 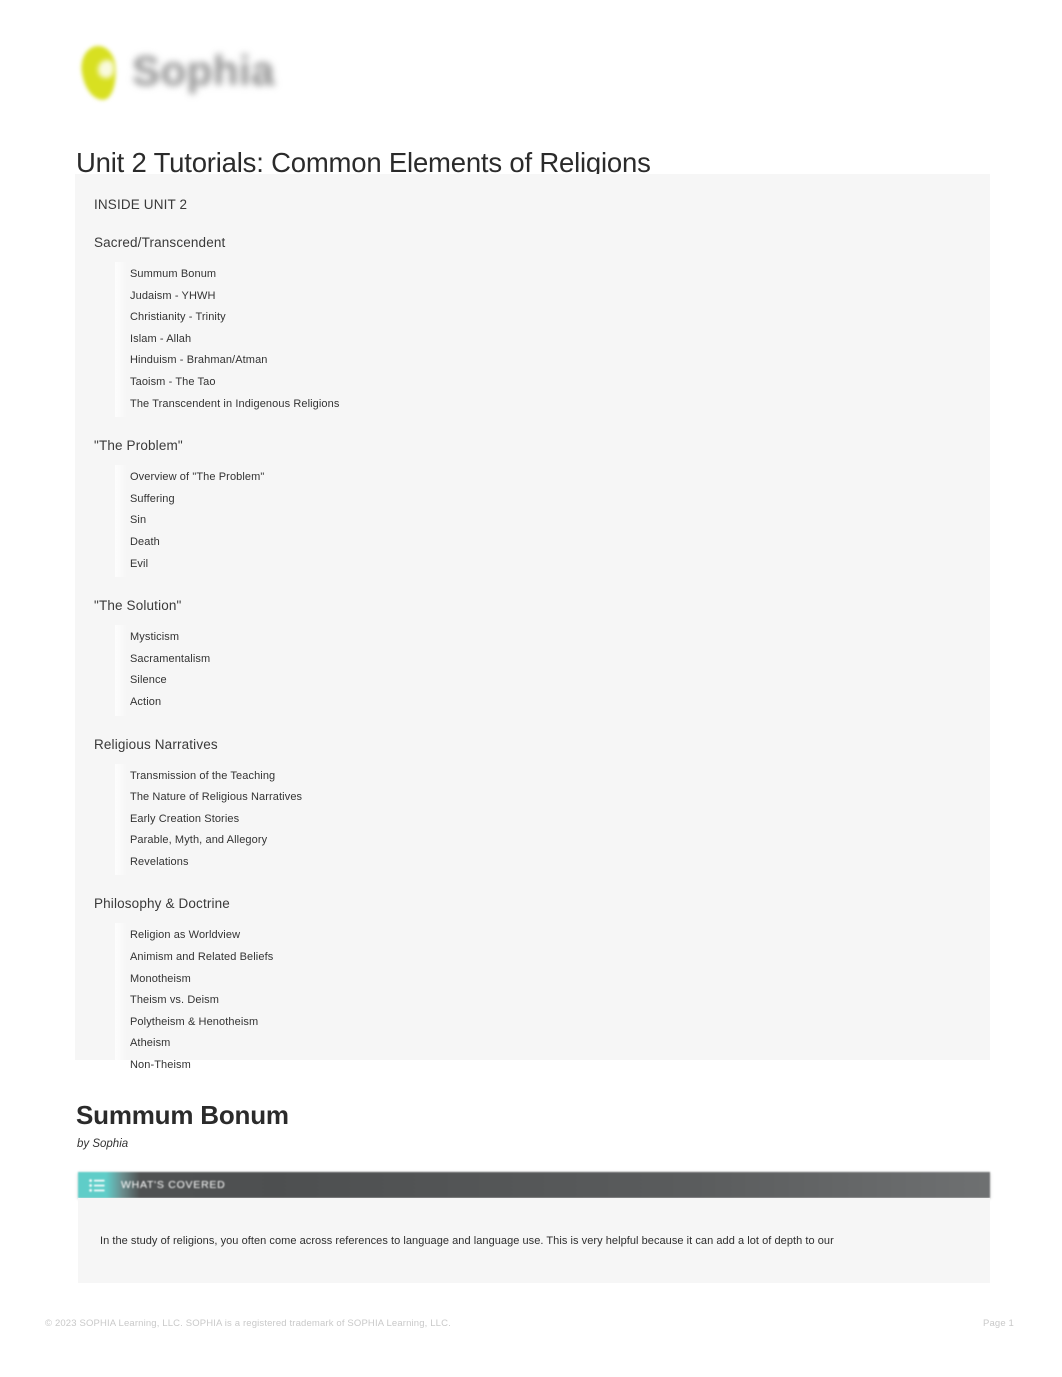 What do you see at coordinates (204, 70) in the screenshot?
I see `sophia-wordmark: Sophia` at bounding box center [204, 70].